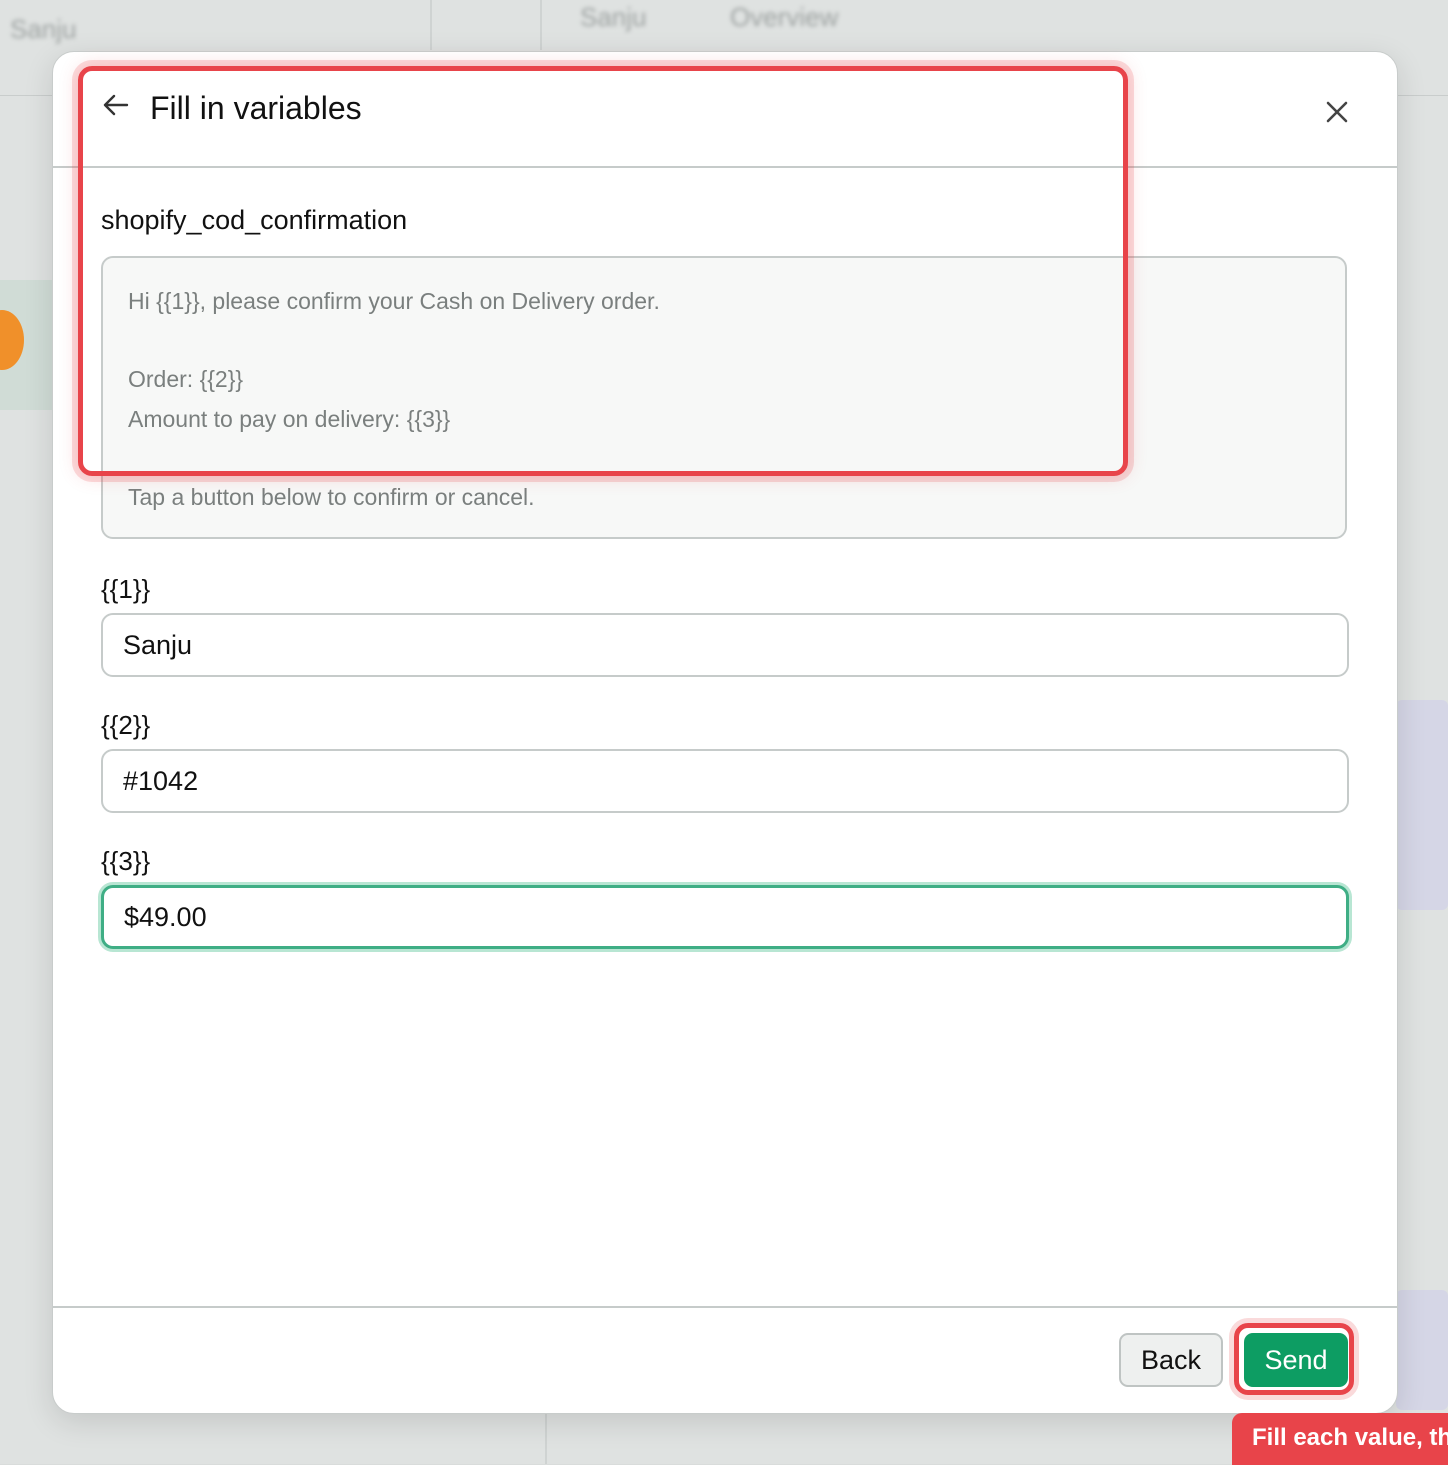  Describe the element at coordinates (256, 108) in the screenshot. I see `dialog-title: Fill in variables` at that location.